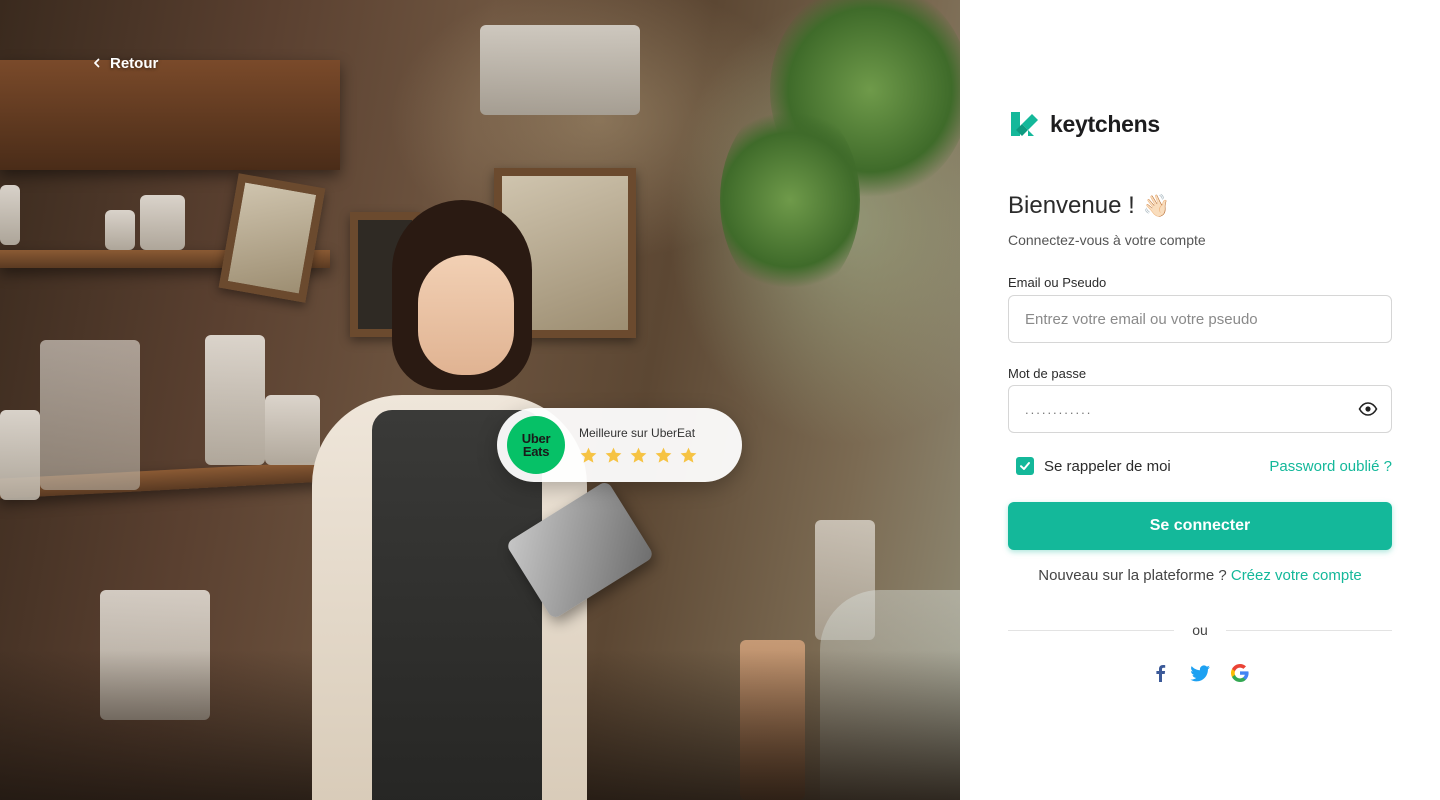 This screenshot has height=800, width=1440. I want to click on remember-me: Se rappeler de moi, so click(1093, 466).